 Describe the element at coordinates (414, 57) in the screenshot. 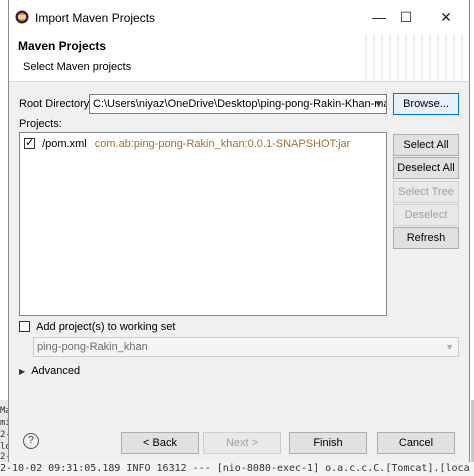

I see `header-banner-graphic` at that location.